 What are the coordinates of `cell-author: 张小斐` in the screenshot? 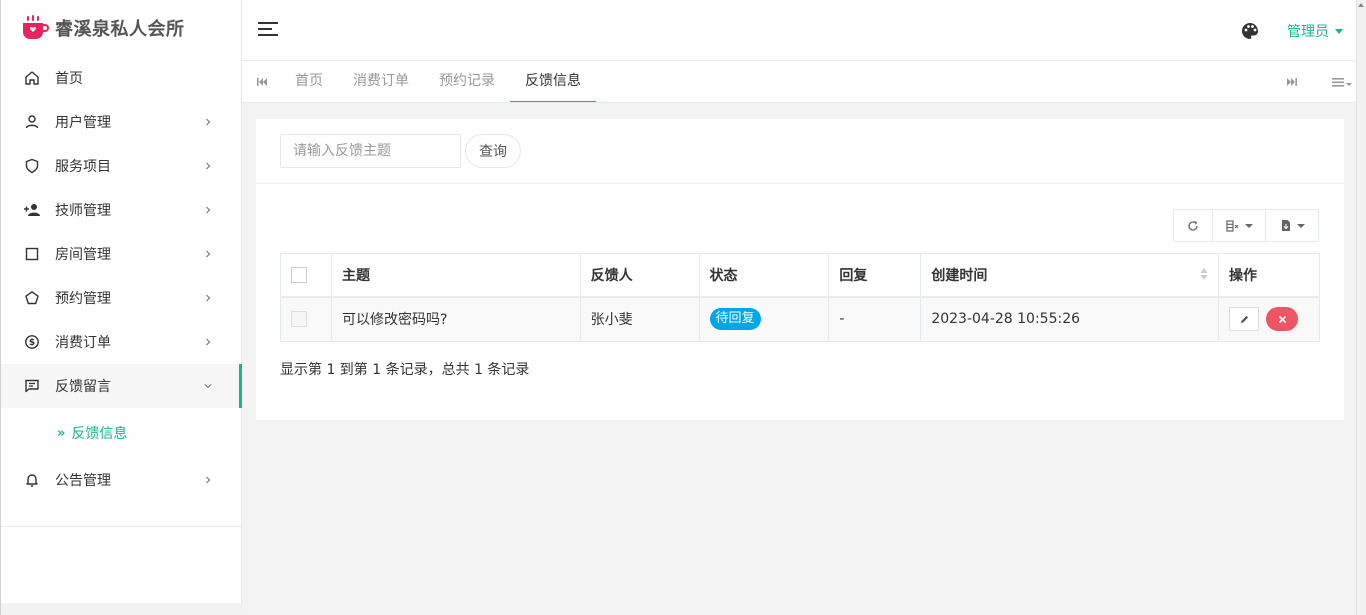 It's located at (639, 319).